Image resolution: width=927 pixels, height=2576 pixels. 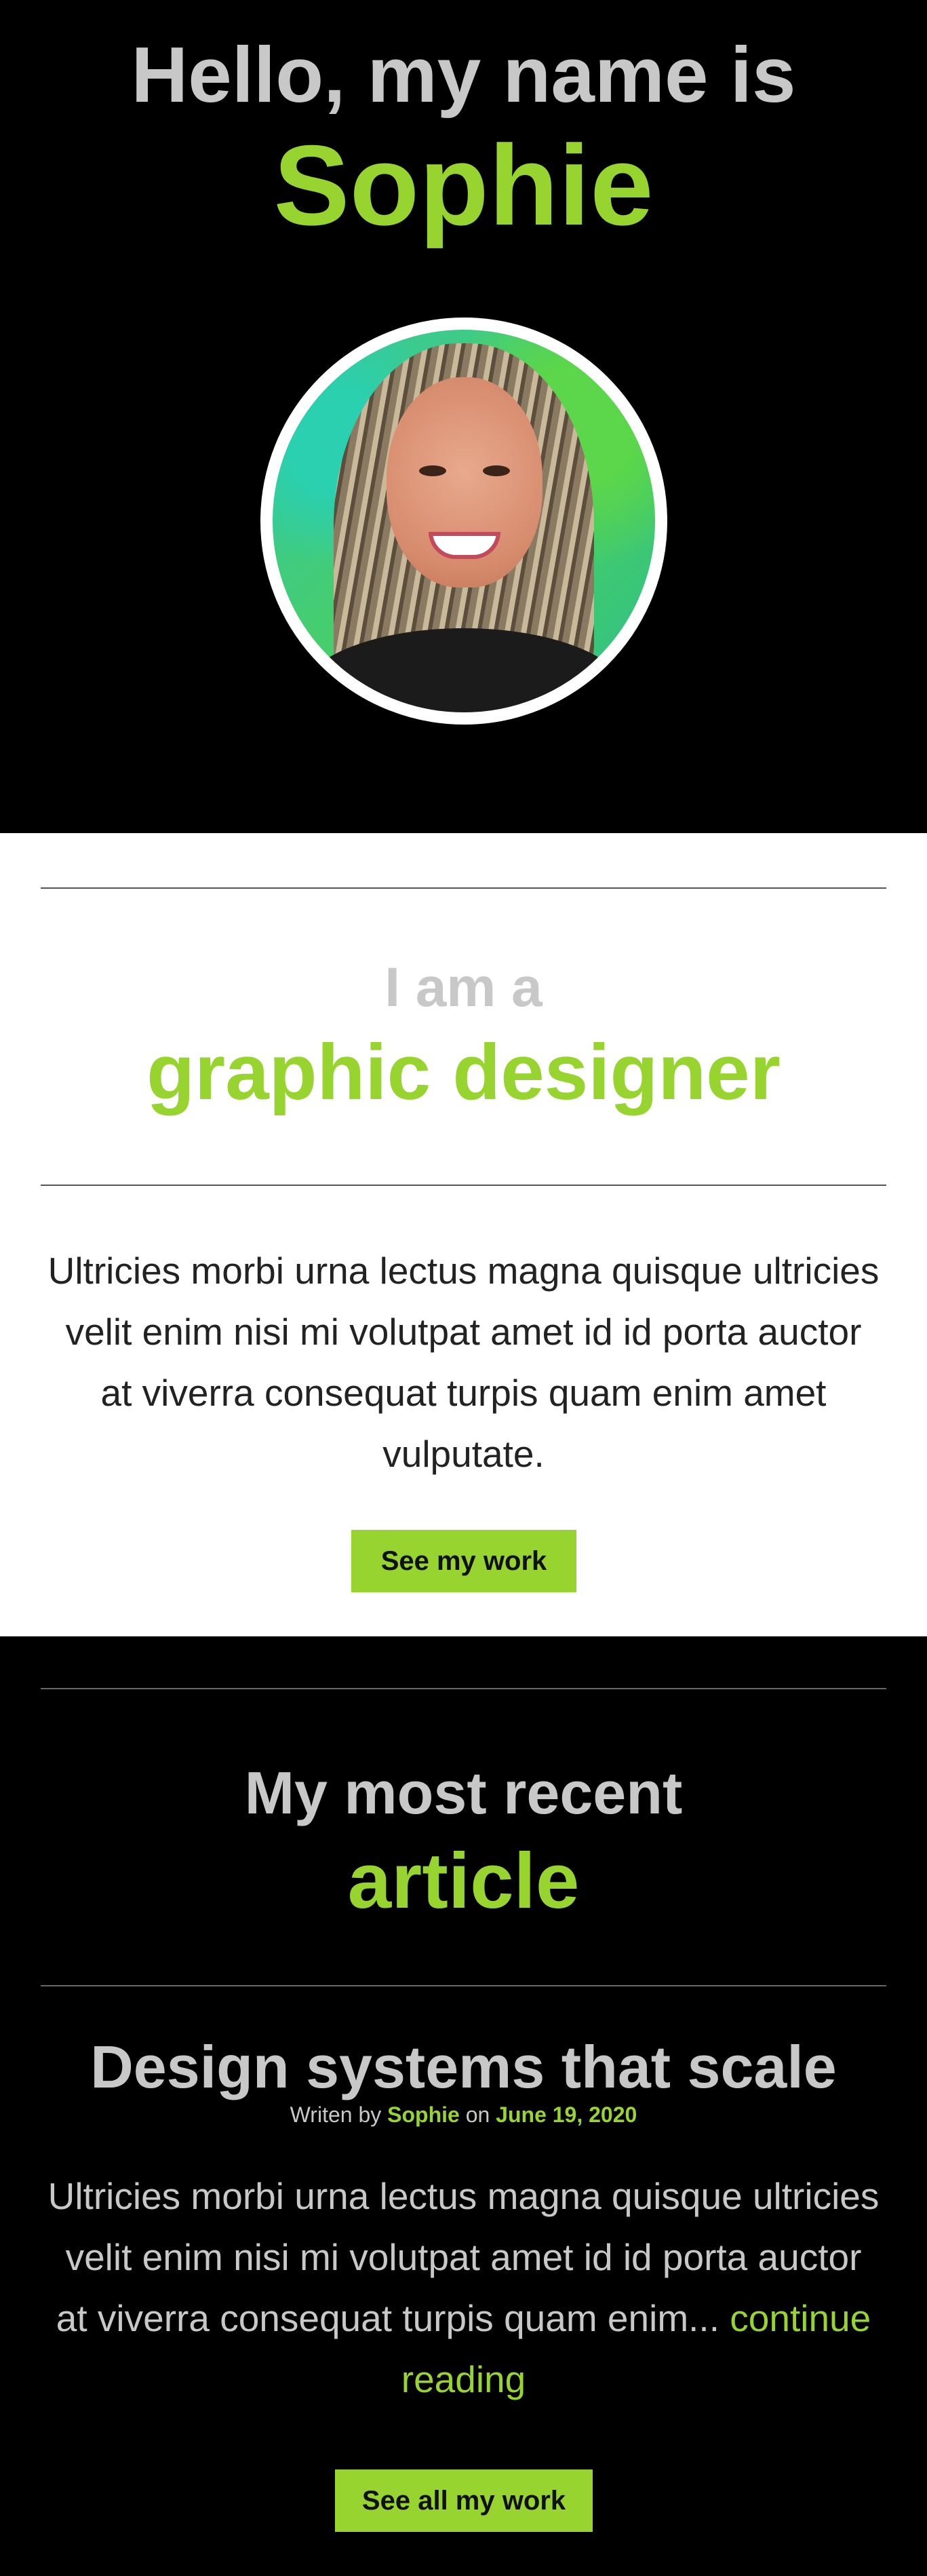 I want to click on post-author: Sophie, so click(x=424, y=2114).